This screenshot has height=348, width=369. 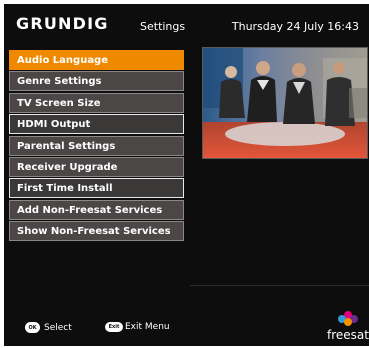 What do you see at coordinates (32, 327) in the screenshot?
I see `ok-button-icon: OK` at bounding box center [32, 327].